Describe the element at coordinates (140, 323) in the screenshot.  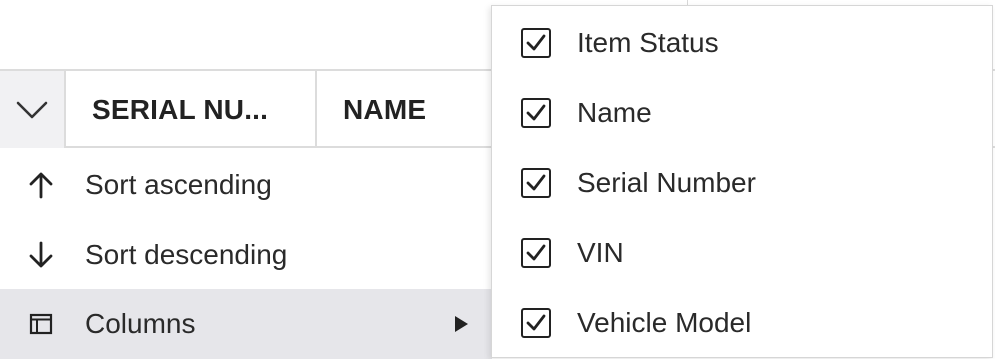
I see `menu-item-label: Columns` at that location.